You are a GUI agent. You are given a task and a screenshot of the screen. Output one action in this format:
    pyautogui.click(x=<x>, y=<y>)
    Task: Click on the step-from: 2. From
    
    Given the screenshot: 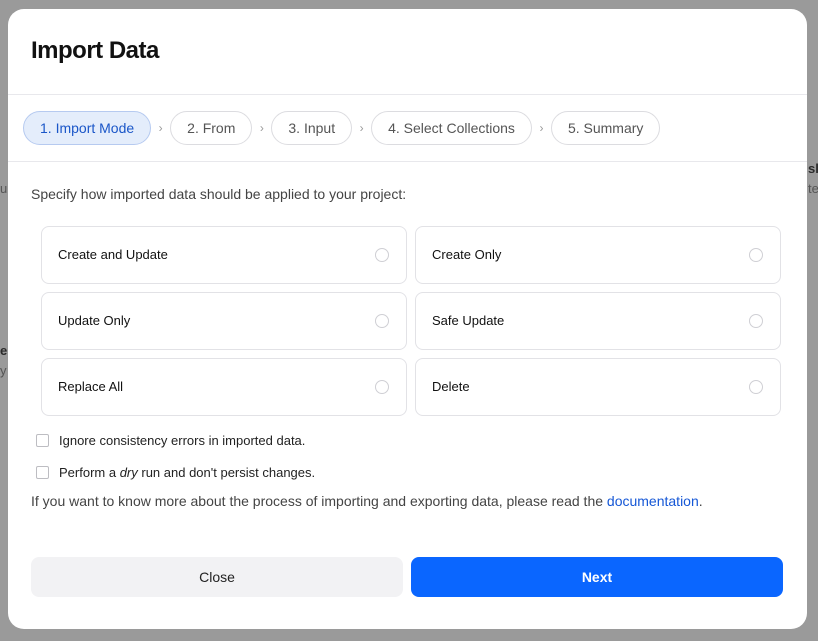 What is the action you would take?
    pyautogui.click(x=211, y=128)
    